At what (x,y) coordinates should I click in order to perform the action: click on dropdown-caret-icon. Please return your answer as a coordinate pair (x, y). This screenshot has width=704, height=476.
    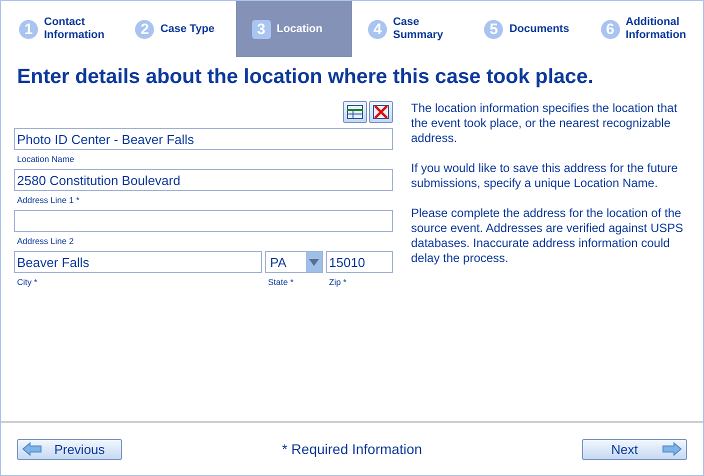
    Looking at the image, I should click on (314, 262).